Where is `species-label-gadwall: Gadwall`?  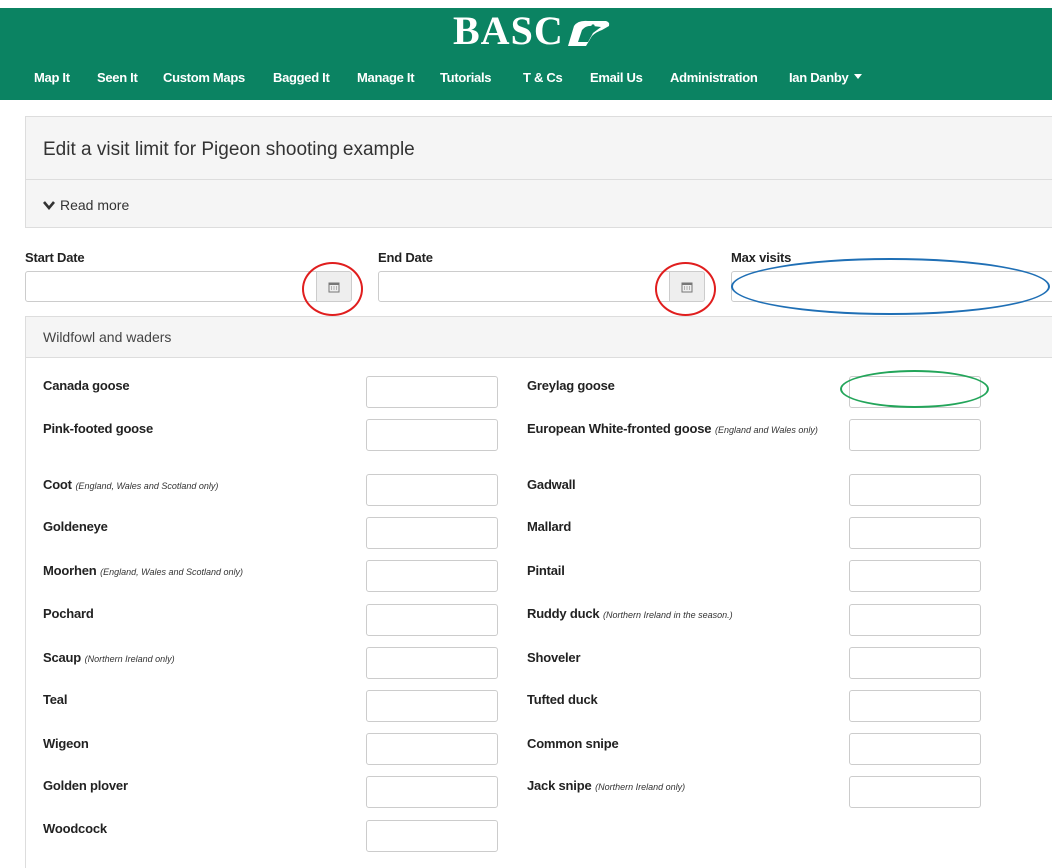
species-label-gadwall: Gadwall is located at coordinates (679, 484).